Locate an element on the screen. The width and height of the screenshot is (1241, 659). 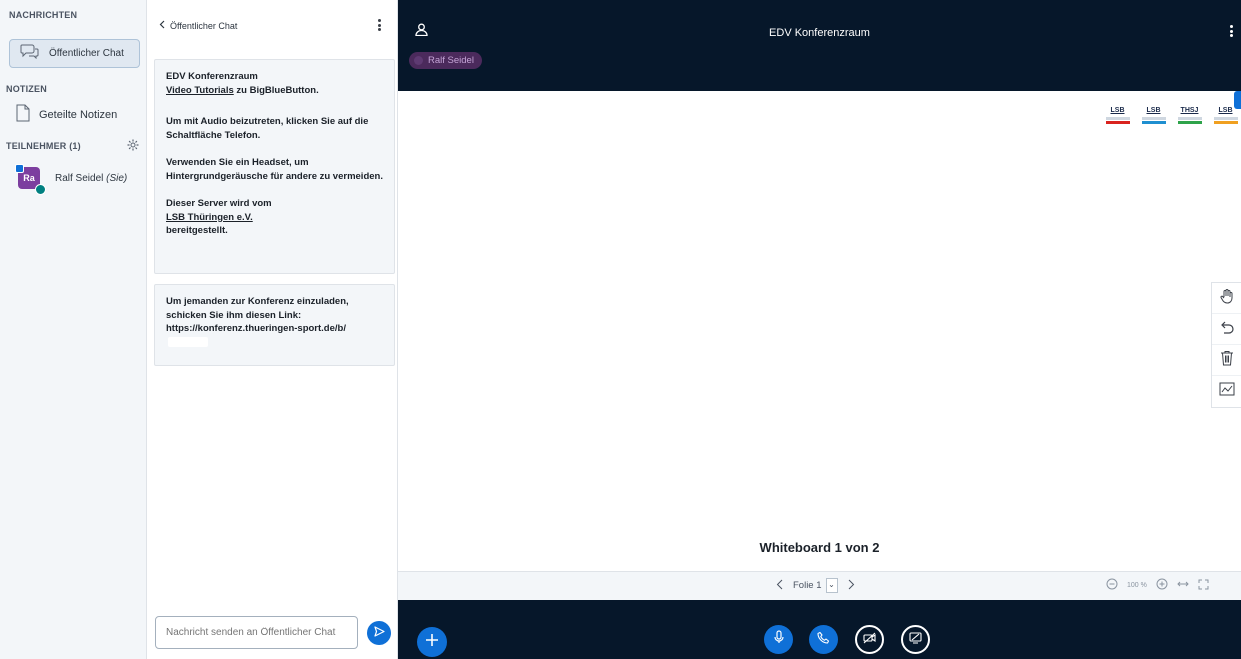
talker-name: Ralf Seidel is located at coordinates (451, 60).